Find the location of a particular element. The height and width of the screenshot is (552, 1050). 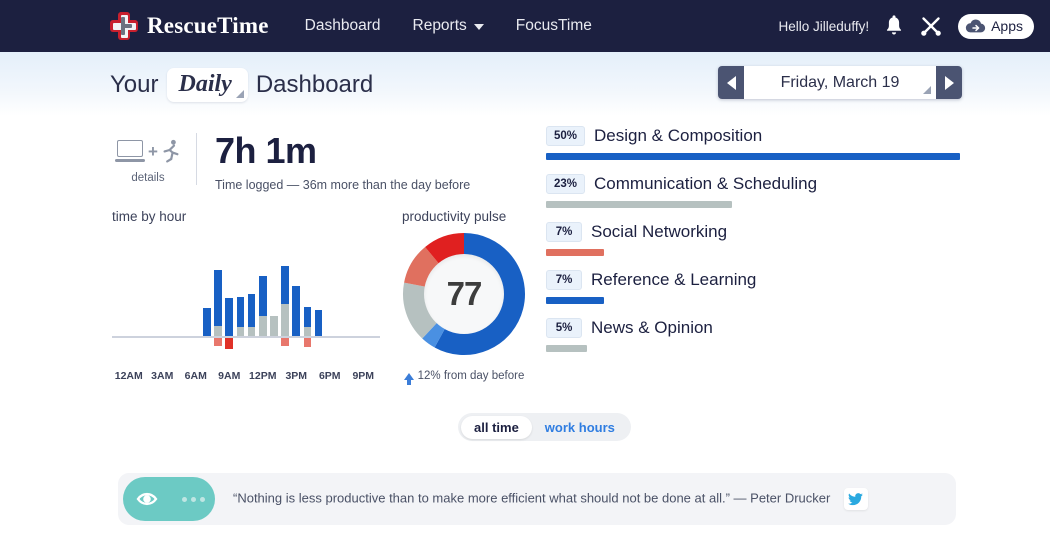

hour-tick-5: 3PM is located at coordinates (296, 376).